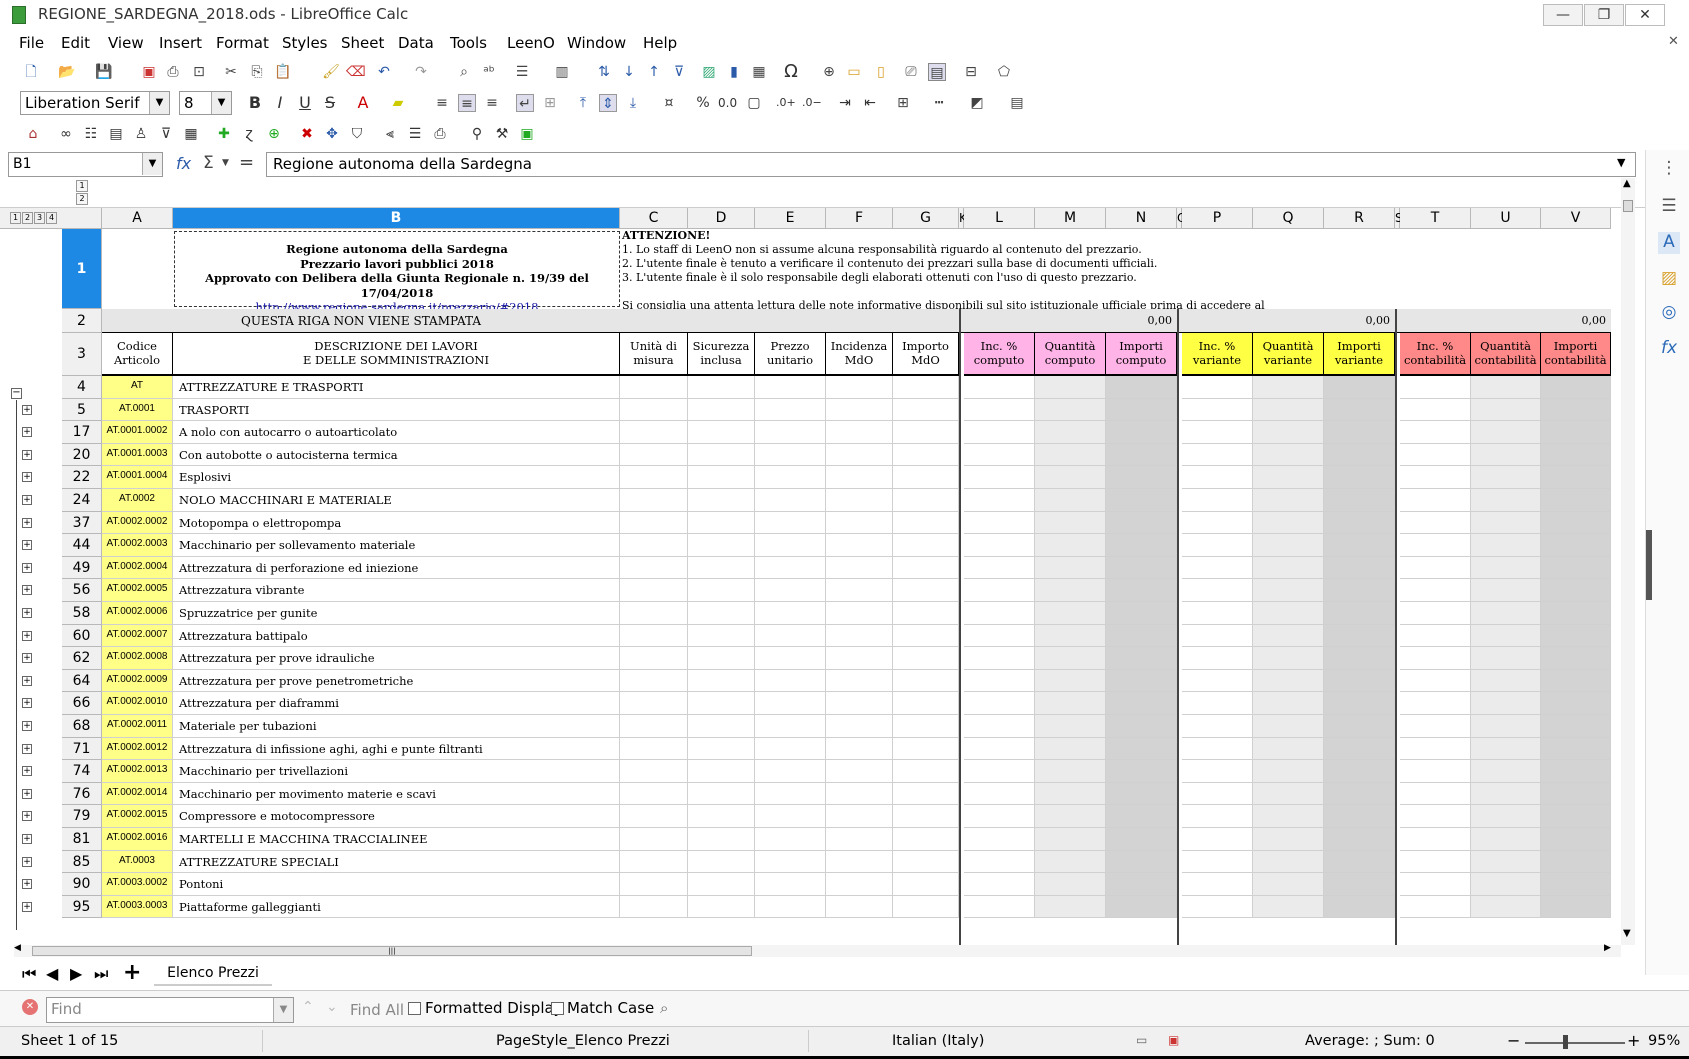  Describe the element at coordinates (1017, 103) in the screenshot. I see `conditional-format-icon: ▤` at that location.